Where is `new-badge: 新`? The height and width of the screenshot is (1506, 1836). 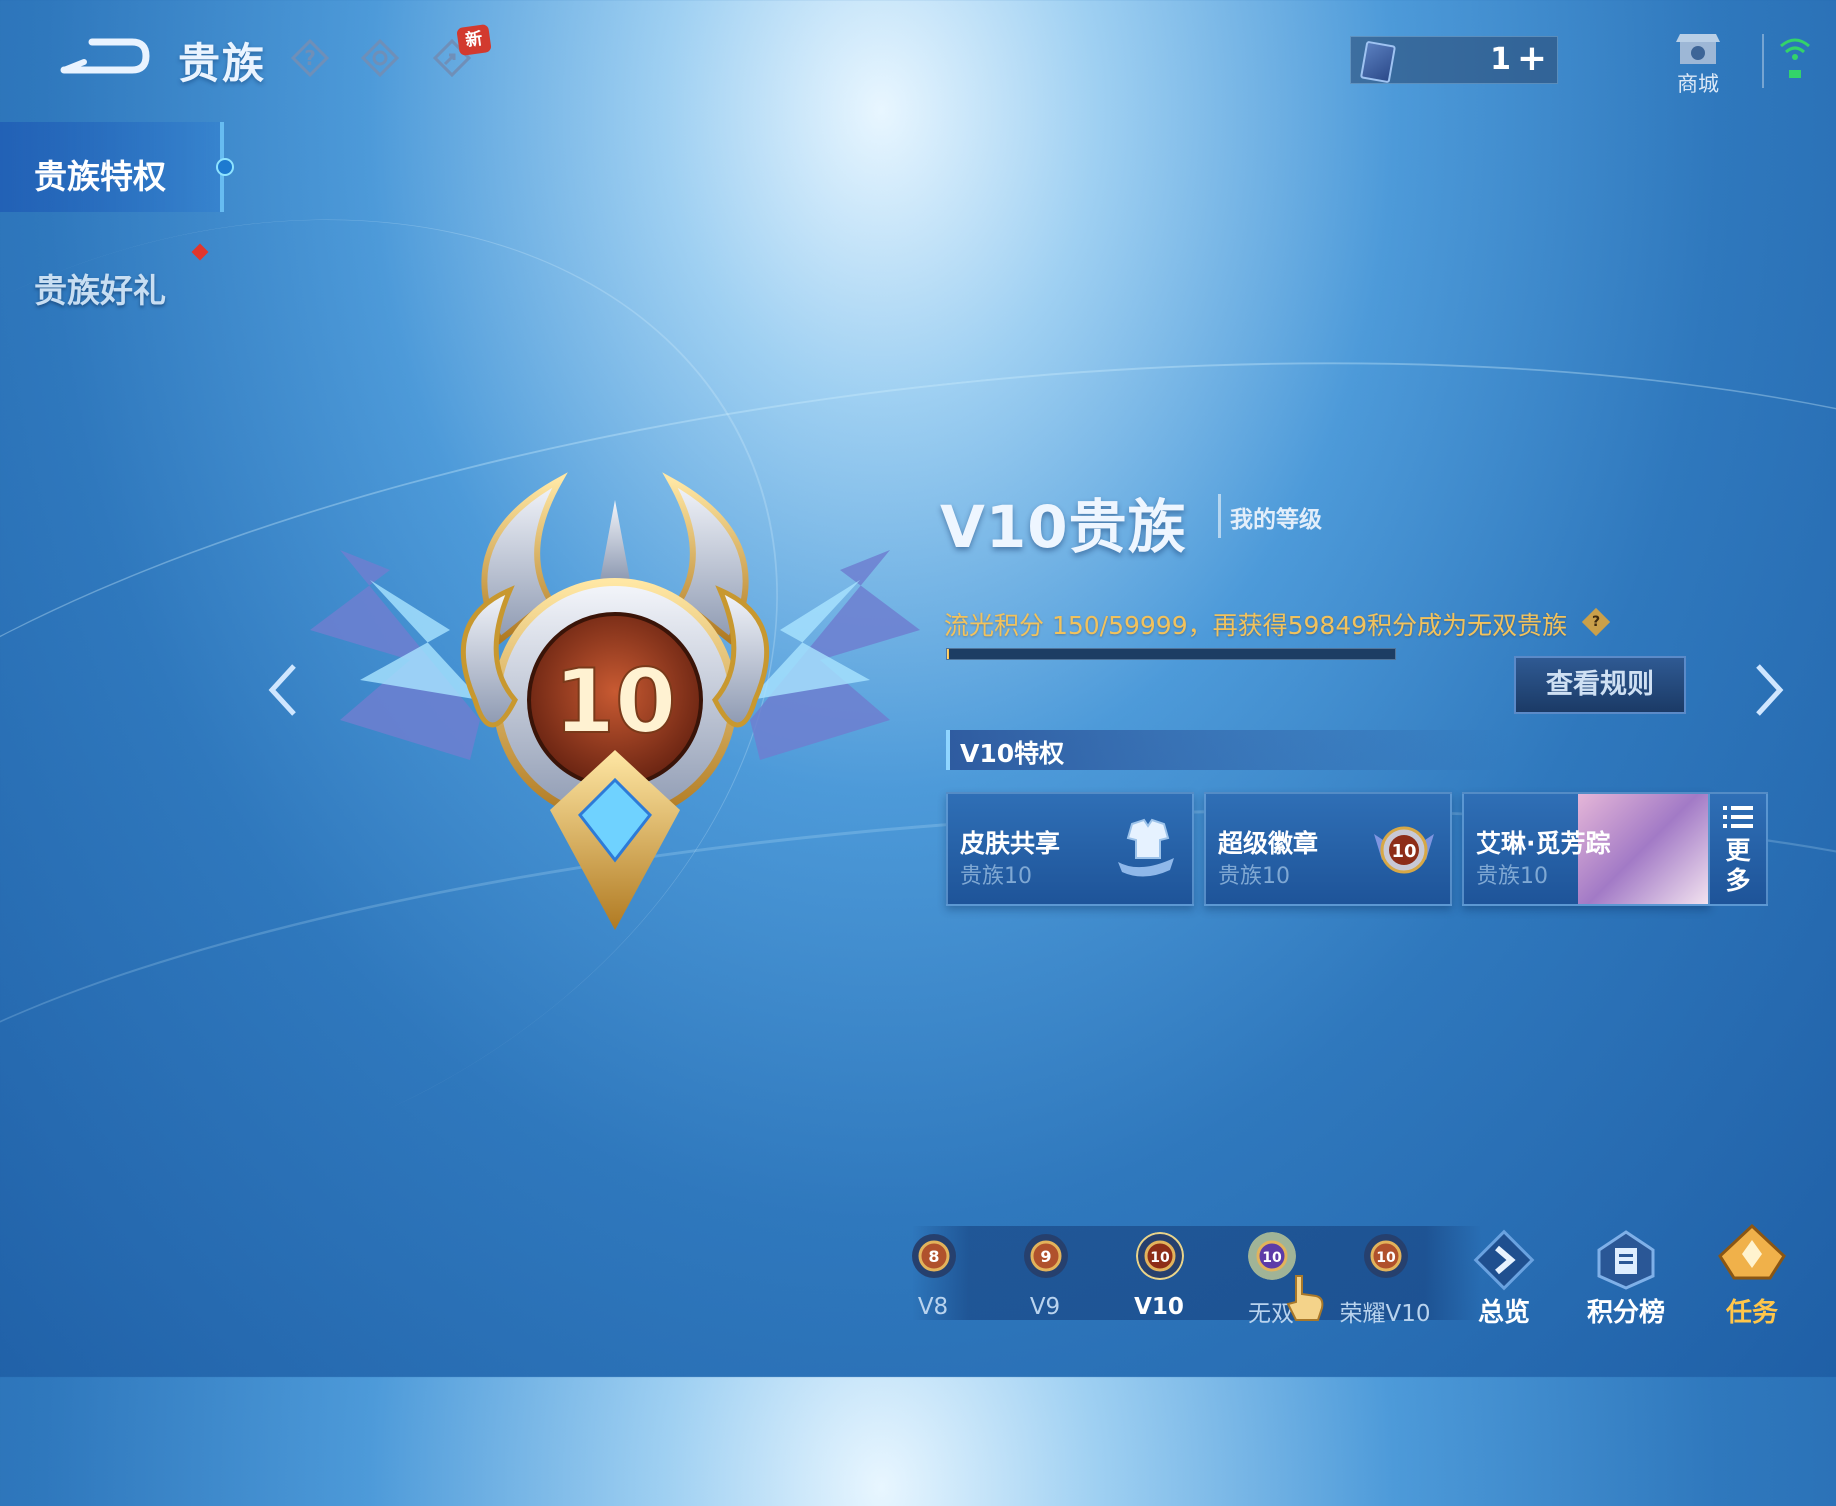 new-badge: 新 is located at coordinates (474, 40).